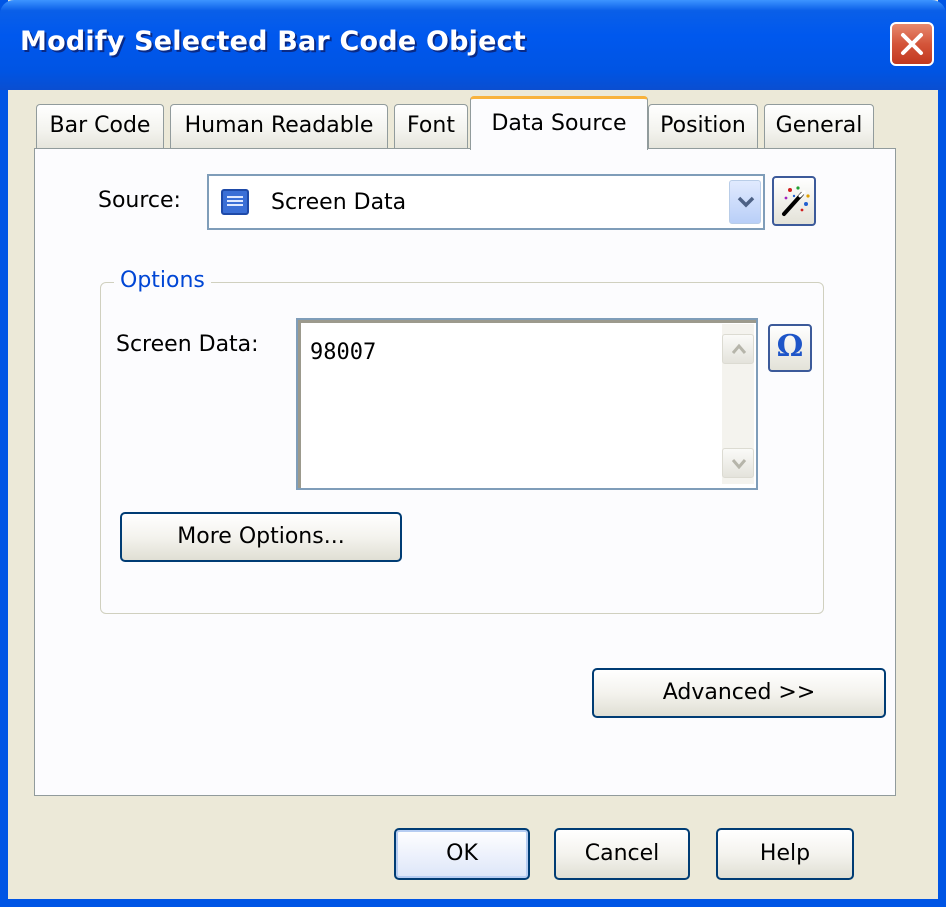 The width and height of the screenshot is (946, 907). I want to click on source-dropdown: Screen Data, so click(486, 202).